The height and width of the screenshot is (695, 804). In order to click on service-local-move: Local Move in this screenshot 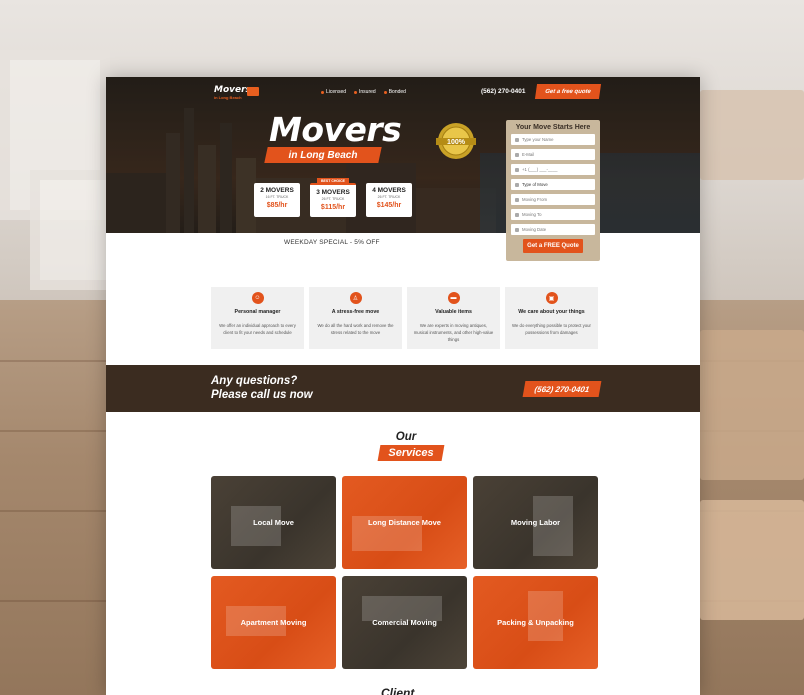, I will do `click(273, 522)`.